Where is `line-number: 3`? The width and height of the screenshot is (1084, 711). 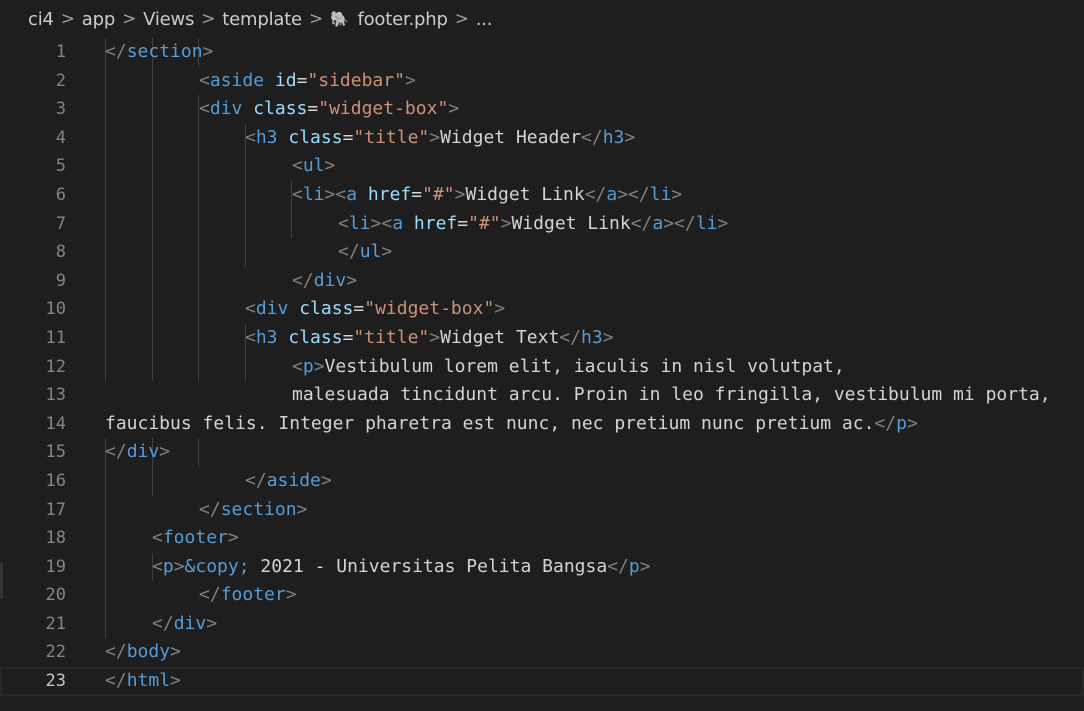
line-number: 3 is located at coordinates (60, 109).